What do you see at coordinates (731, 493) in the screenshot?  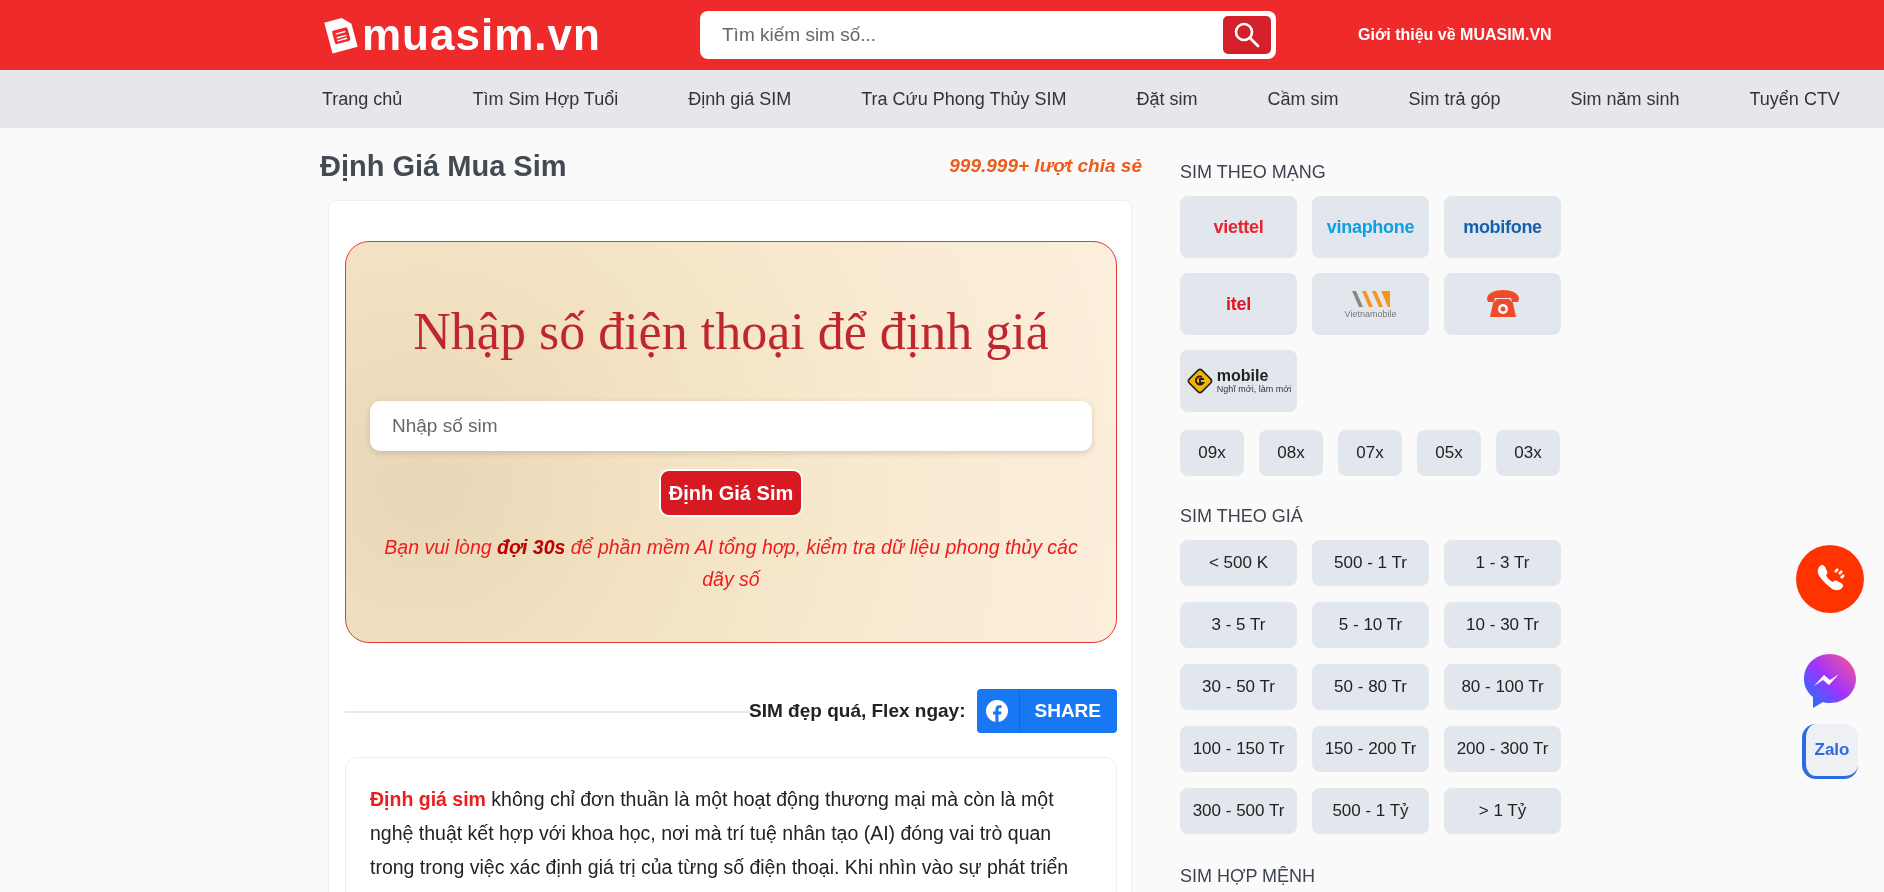 I see `valuation-button: Định Giá Sim` at bounding box center [731, 493].